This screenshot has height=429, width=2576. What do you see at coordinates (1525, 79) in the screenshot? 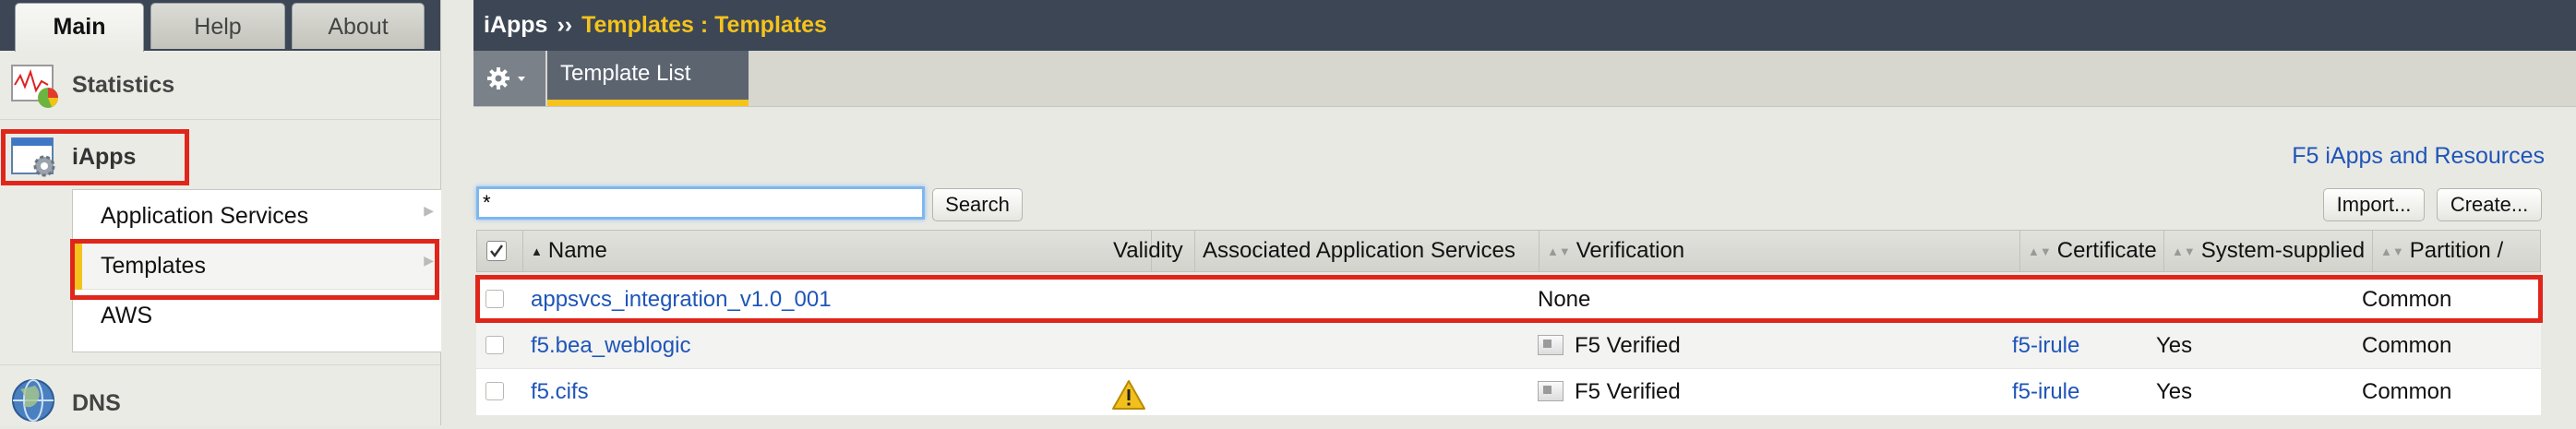
I see `toolbar` at bounding box center [1525, 79].